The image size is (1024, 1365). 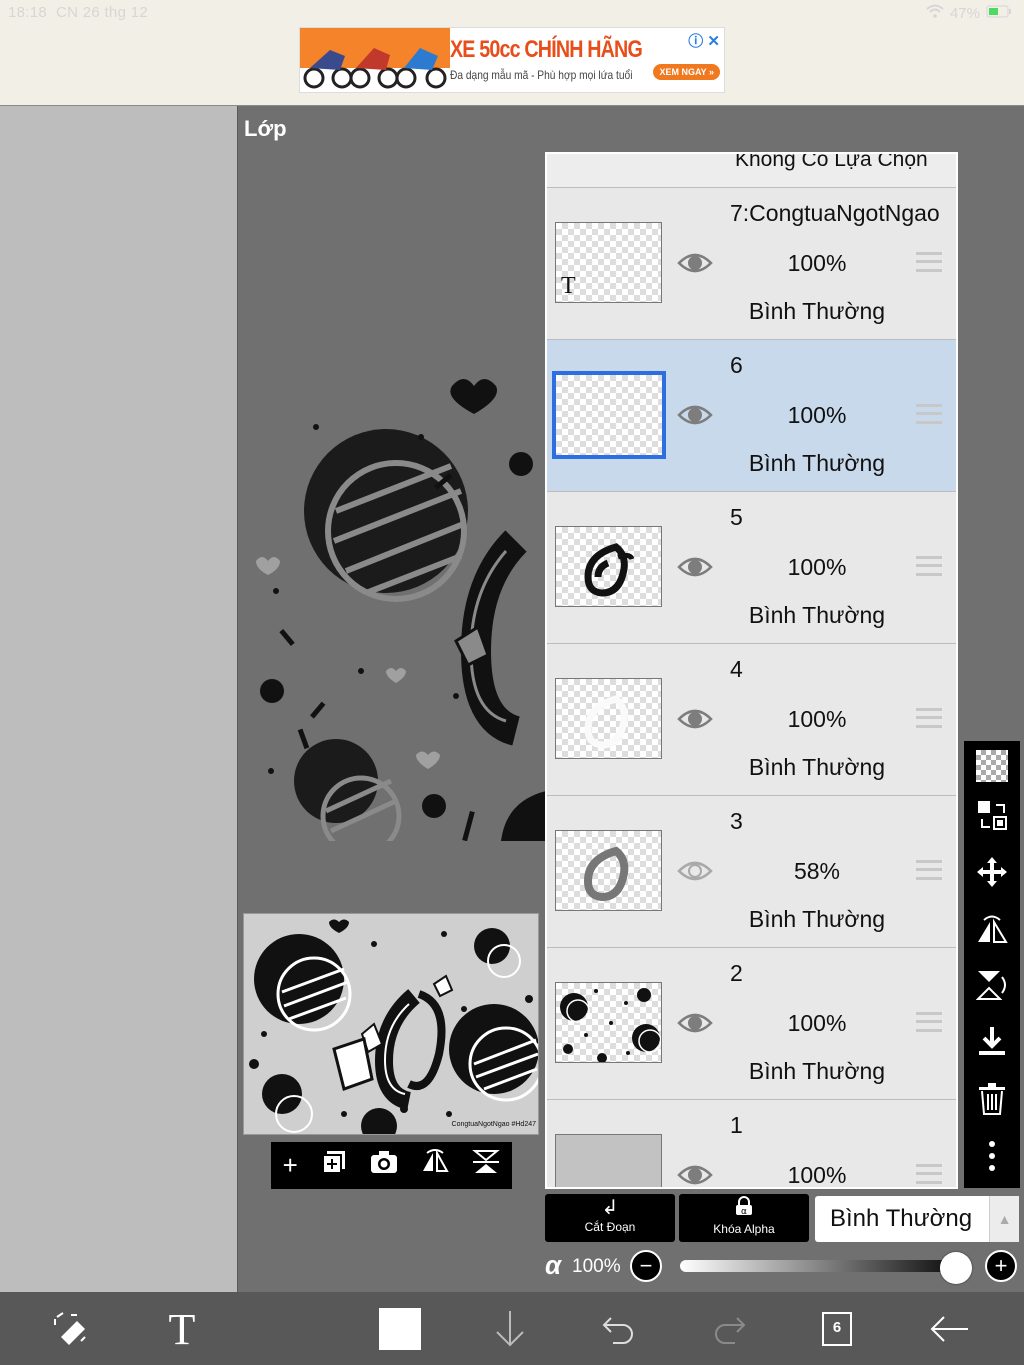 I want to click on layers-button: 6, so click(x=837, y=1329).